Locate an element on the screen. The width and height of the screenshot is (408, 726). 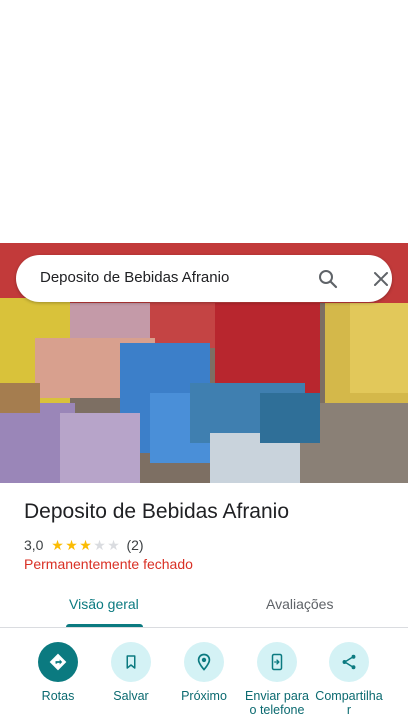
save-label: Salvar is located at coordinates (131, 696).